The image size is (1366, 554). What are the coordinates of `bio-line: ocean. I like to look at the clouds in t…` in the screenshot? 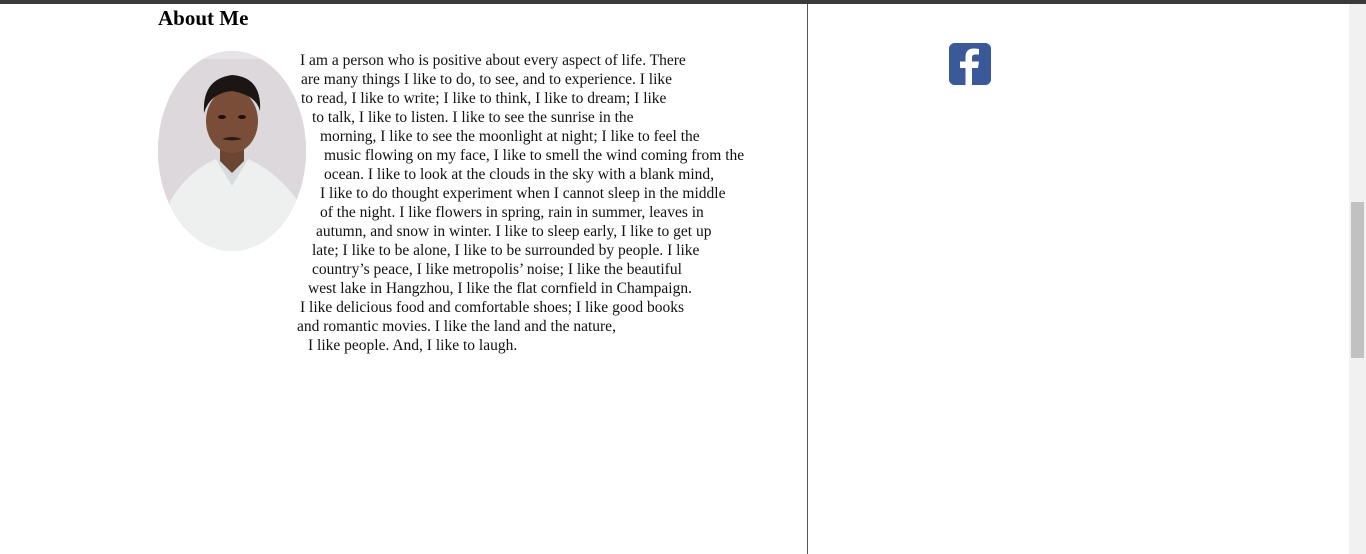 It's located at (519, 174).